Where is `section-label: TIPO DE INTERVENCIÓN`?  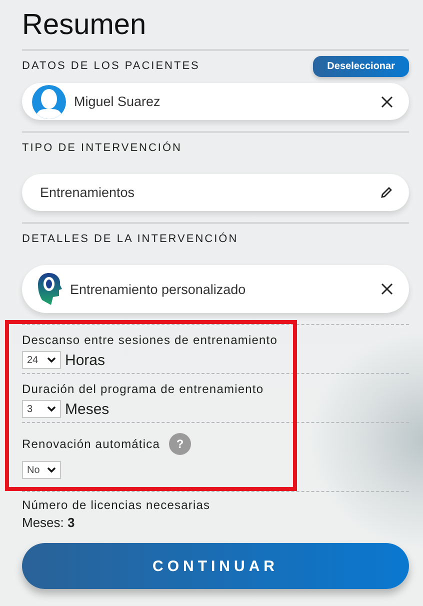 section-label: TIPO DE INTERVENCIÓN is located at coordinates (102, 148).